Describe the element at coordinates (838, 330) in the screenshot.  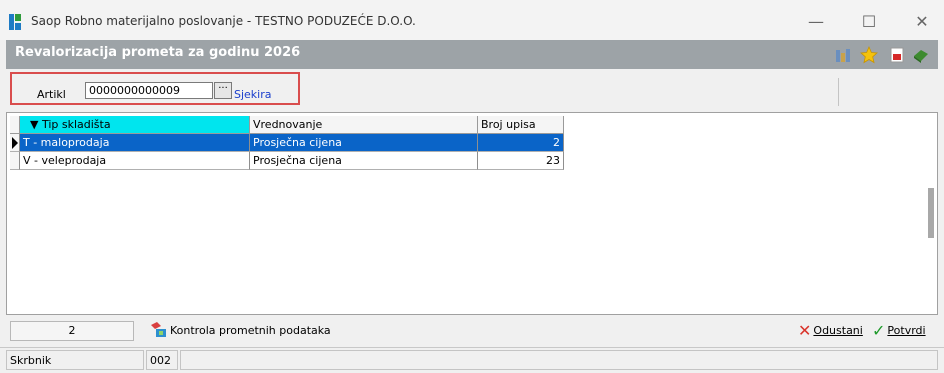
I see `odustani-label: Odustani` at that location.